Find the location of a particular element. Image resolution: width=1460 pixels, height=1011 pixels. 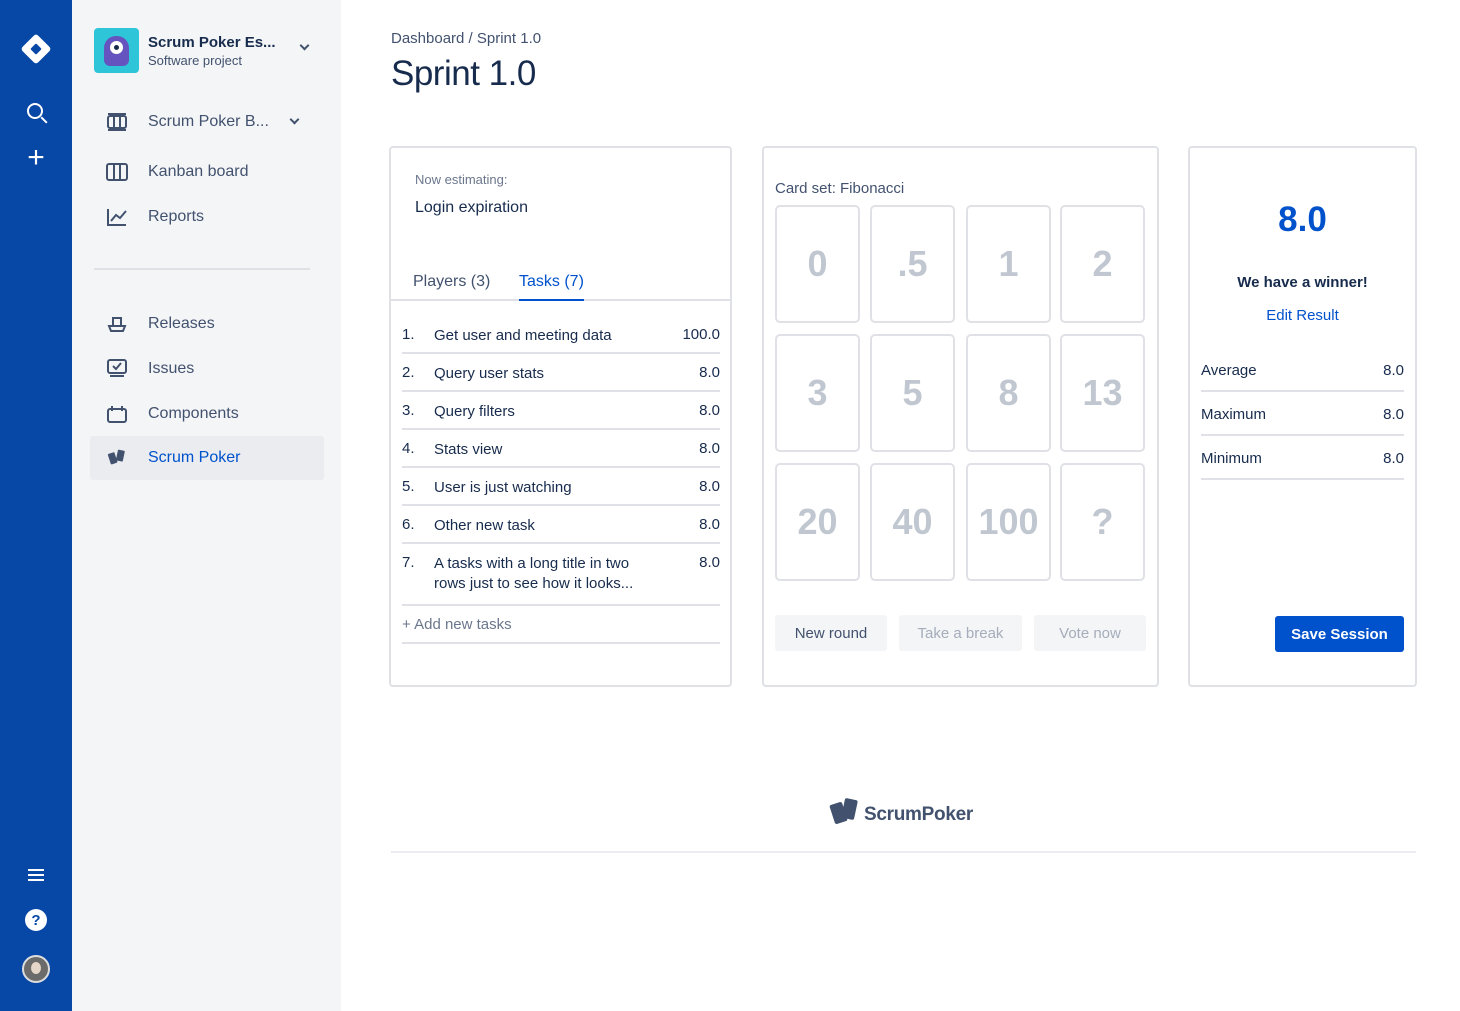

poker-card: ? is located at coordinates (1102, 522).